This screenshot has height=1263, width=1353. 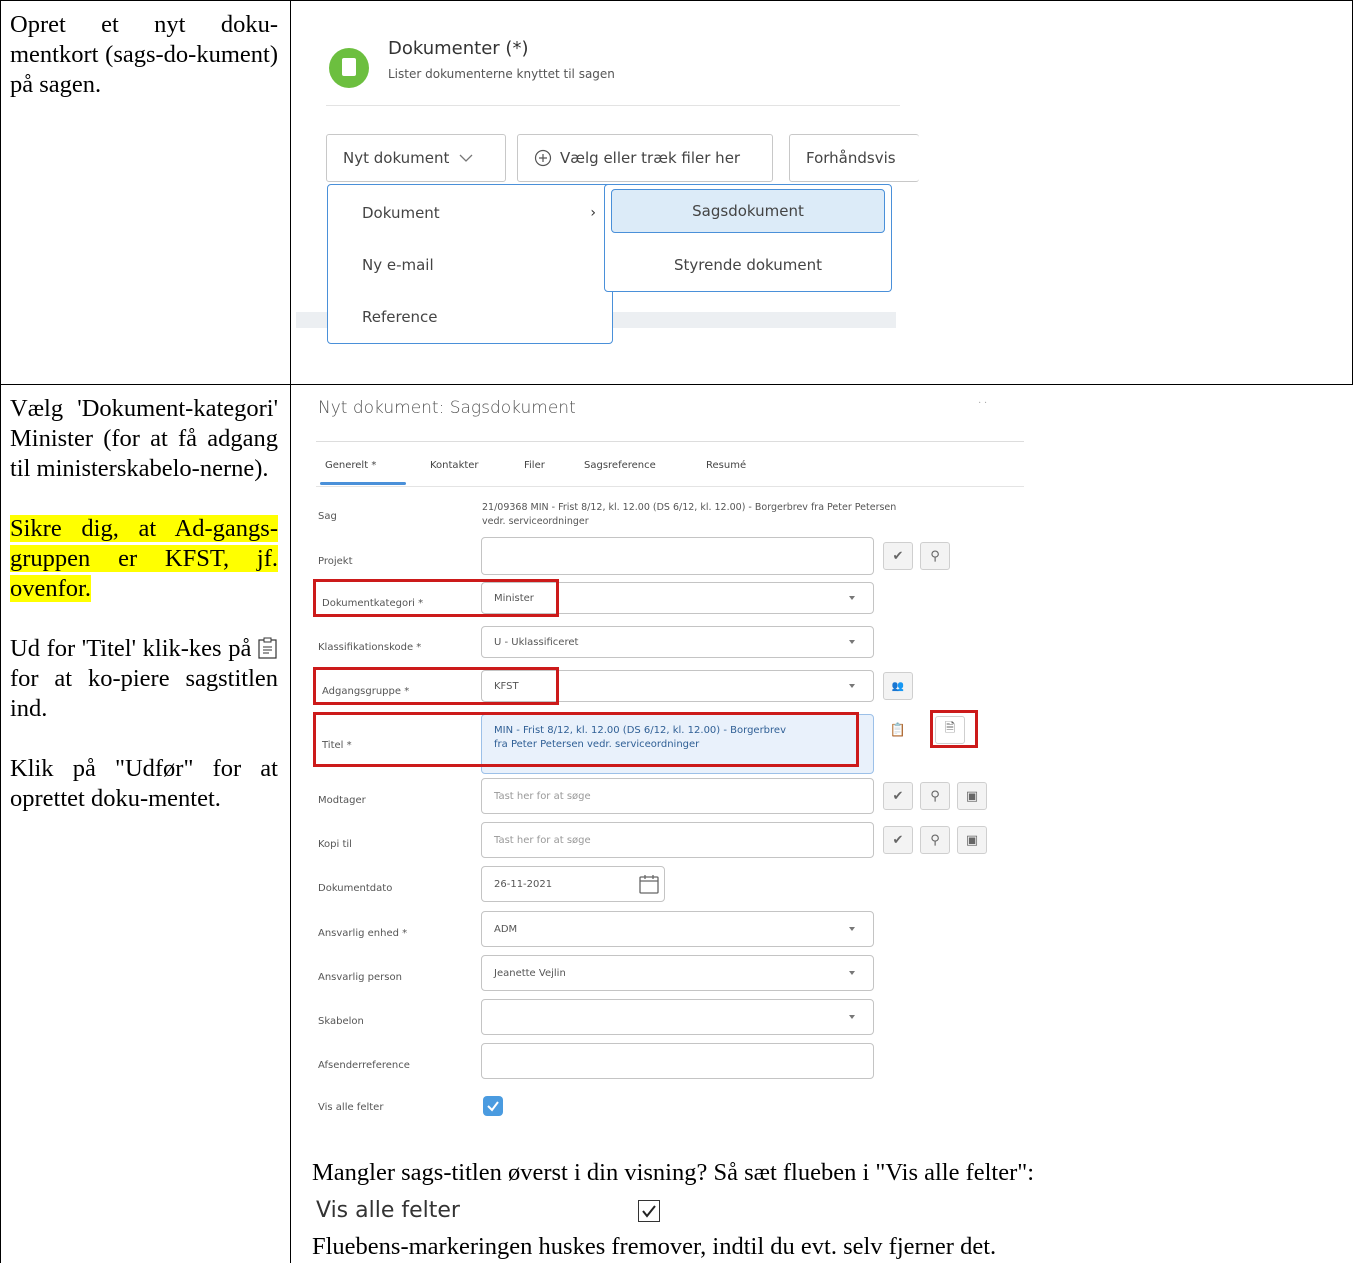 I want to click on skabelon-select, so click(x=677, y=1017).